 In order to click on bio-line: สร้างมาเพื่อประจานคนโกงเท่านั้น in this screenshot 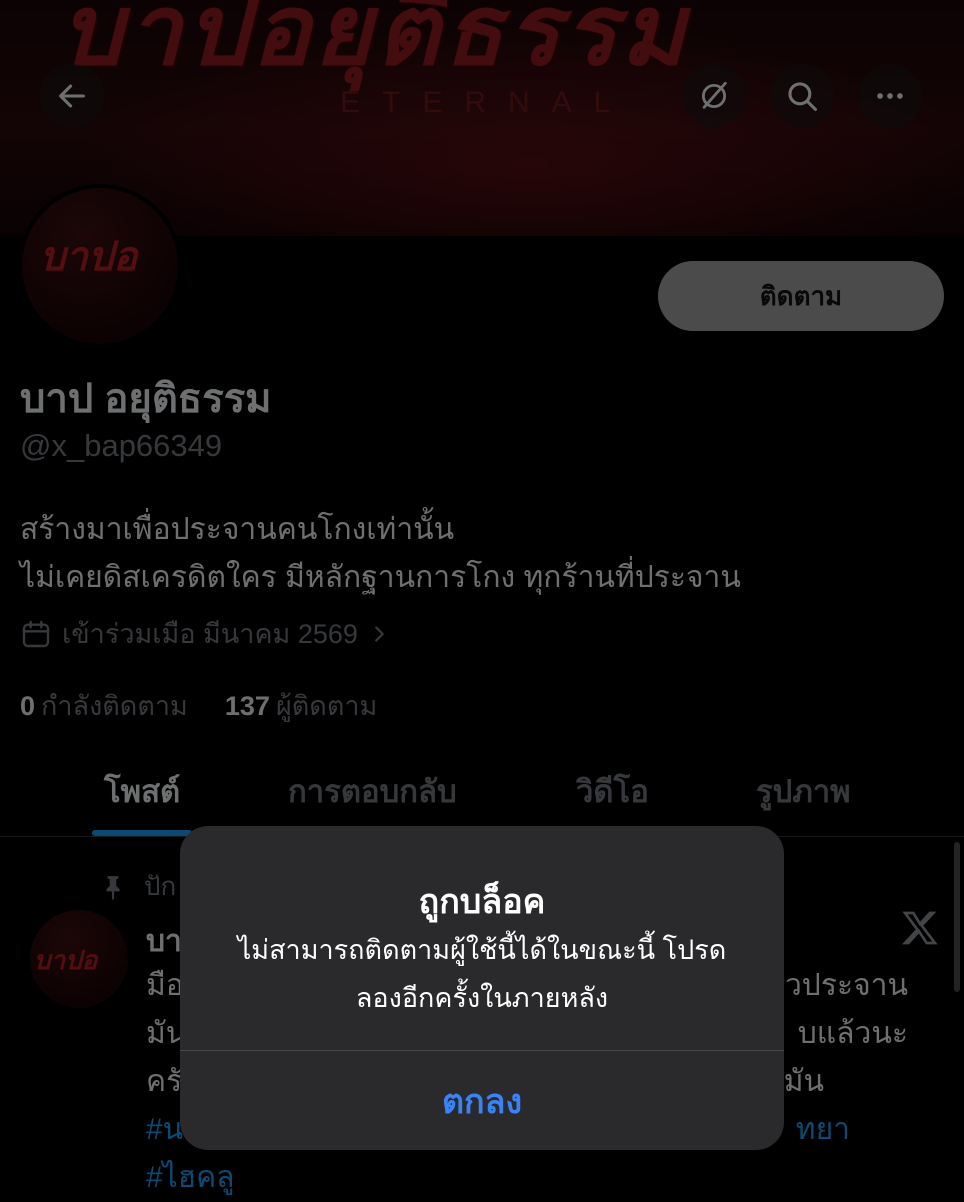, I will do `click(237, 529)`.